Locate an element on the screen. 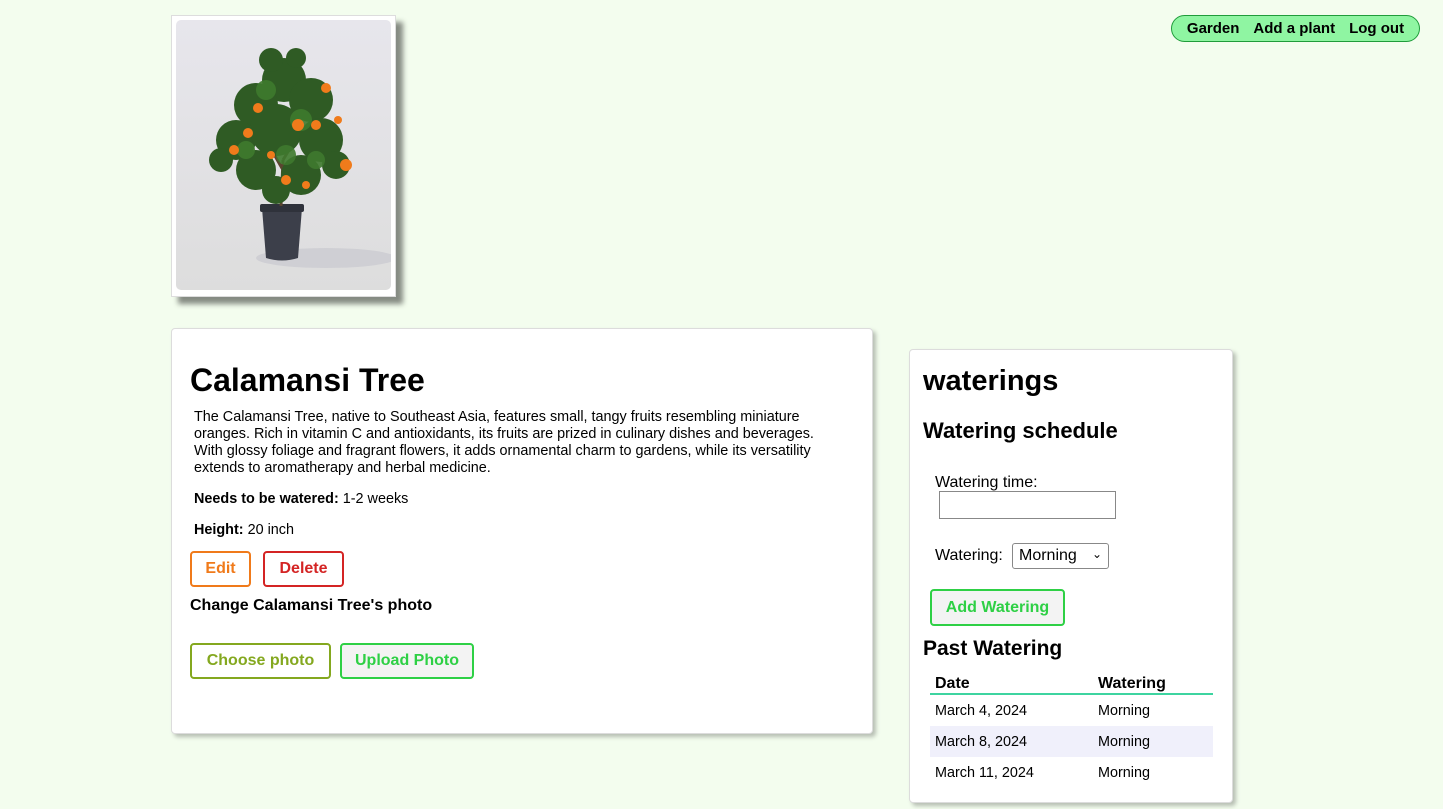 This screenshot has height=809, width=1443. watering-frequency-label: Needs to be watered: is located at coordinates (266, 499).